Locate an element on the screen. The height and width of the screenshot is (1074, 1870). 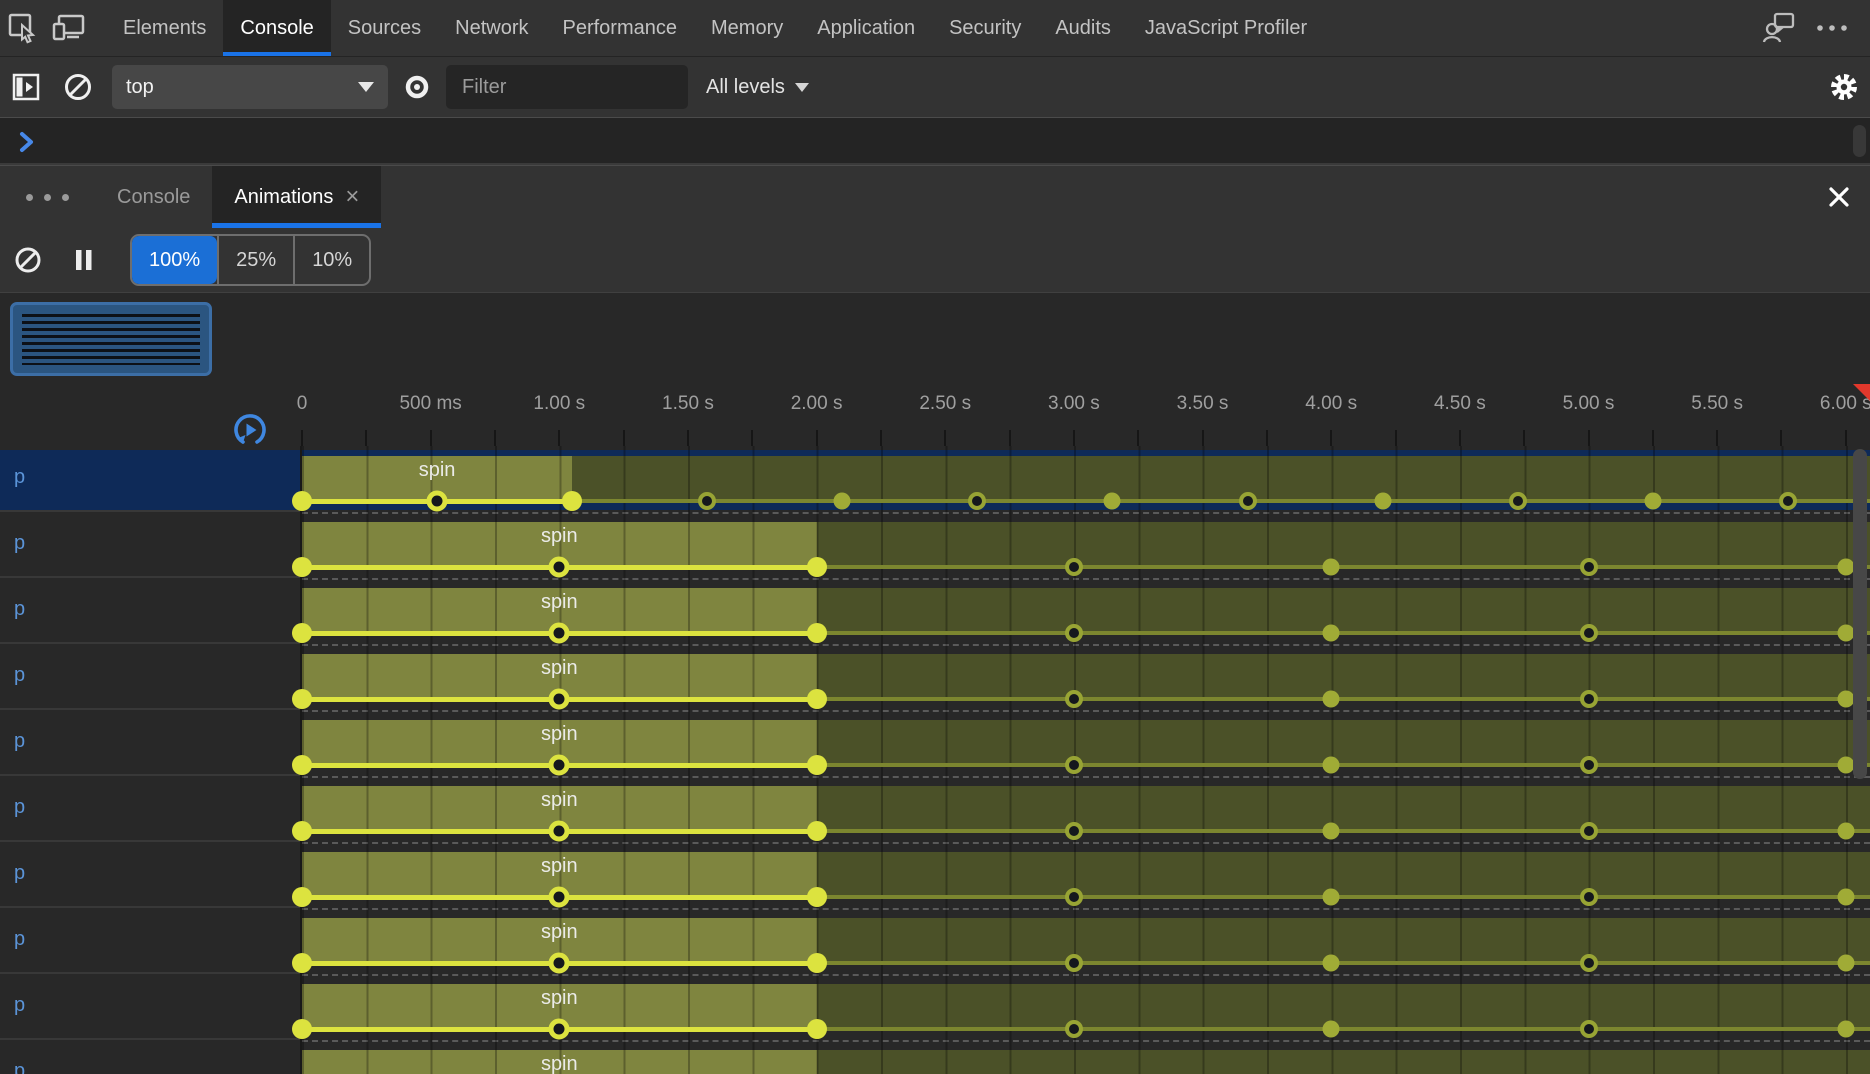
tab-memory: Memory is located at coordinates (747, 28).